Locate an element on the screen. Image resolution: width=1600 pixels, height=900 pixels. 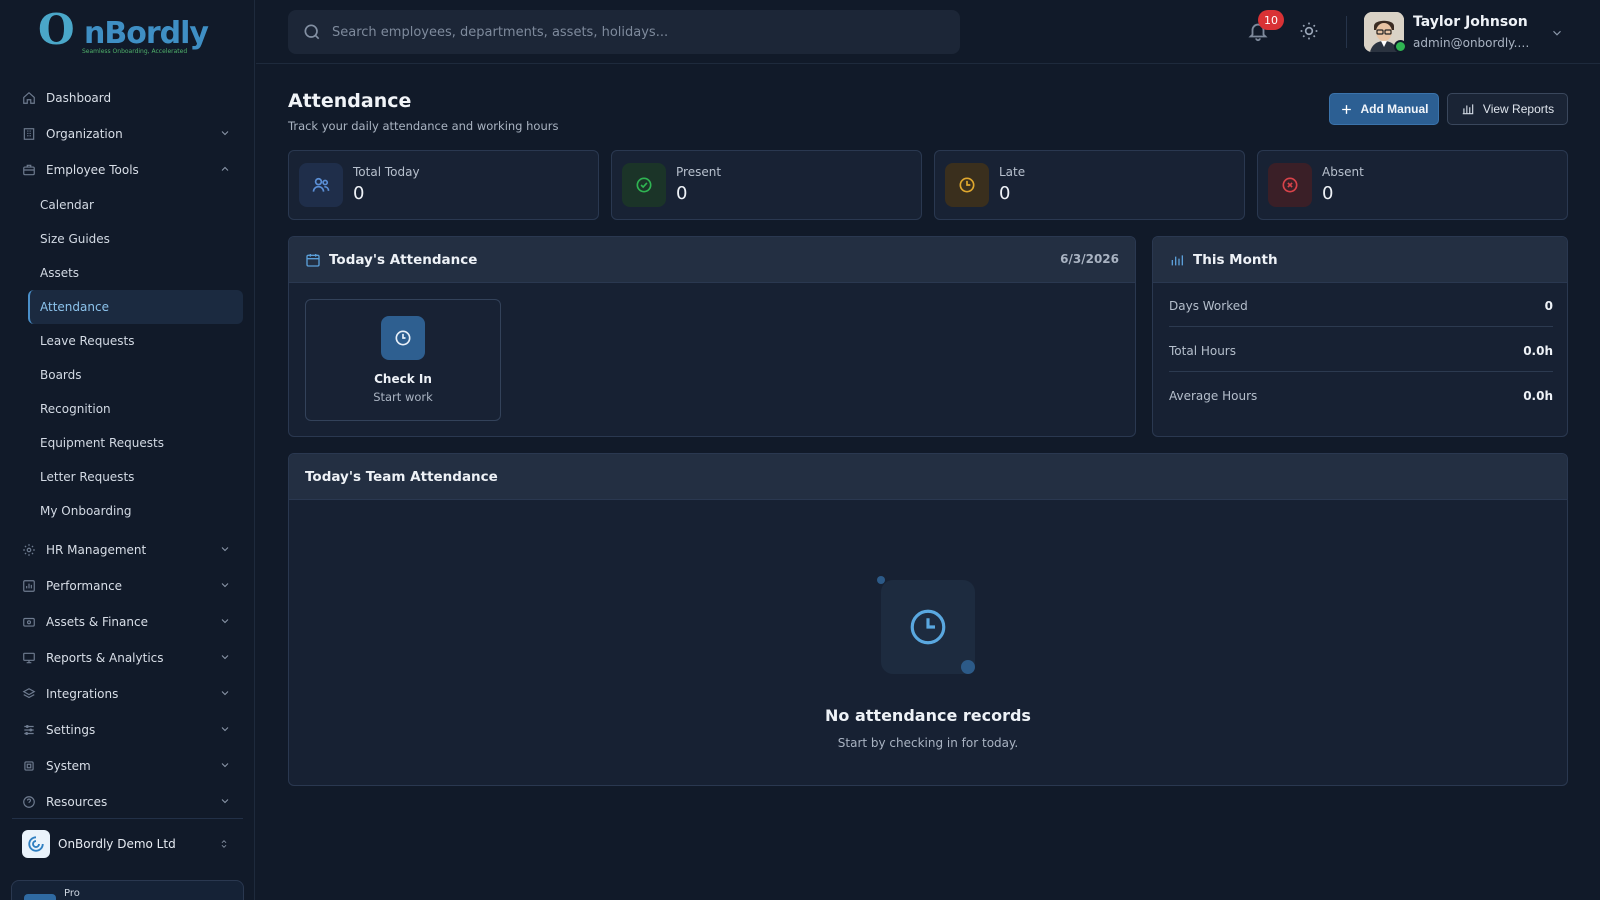
chevron-updown-icon is located at coordinates (224, 844).